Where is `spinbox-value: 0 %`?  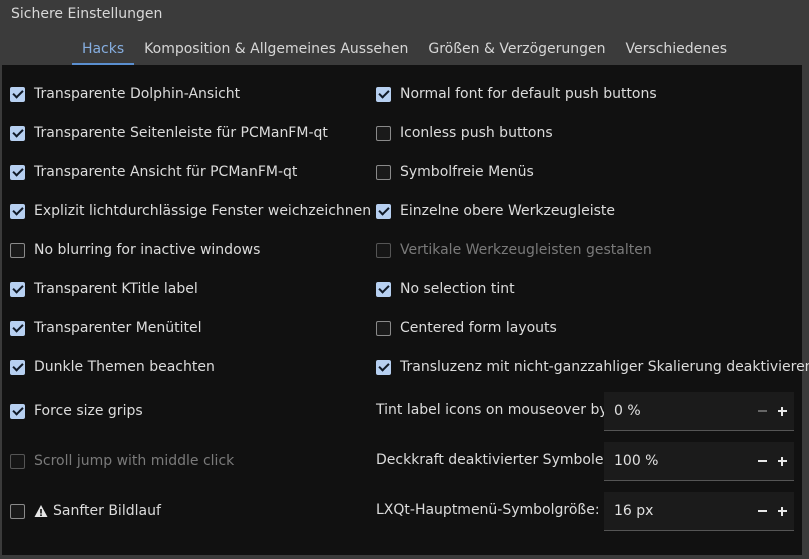
spinbox-value: 0 % is located at coordinates (679, 411).